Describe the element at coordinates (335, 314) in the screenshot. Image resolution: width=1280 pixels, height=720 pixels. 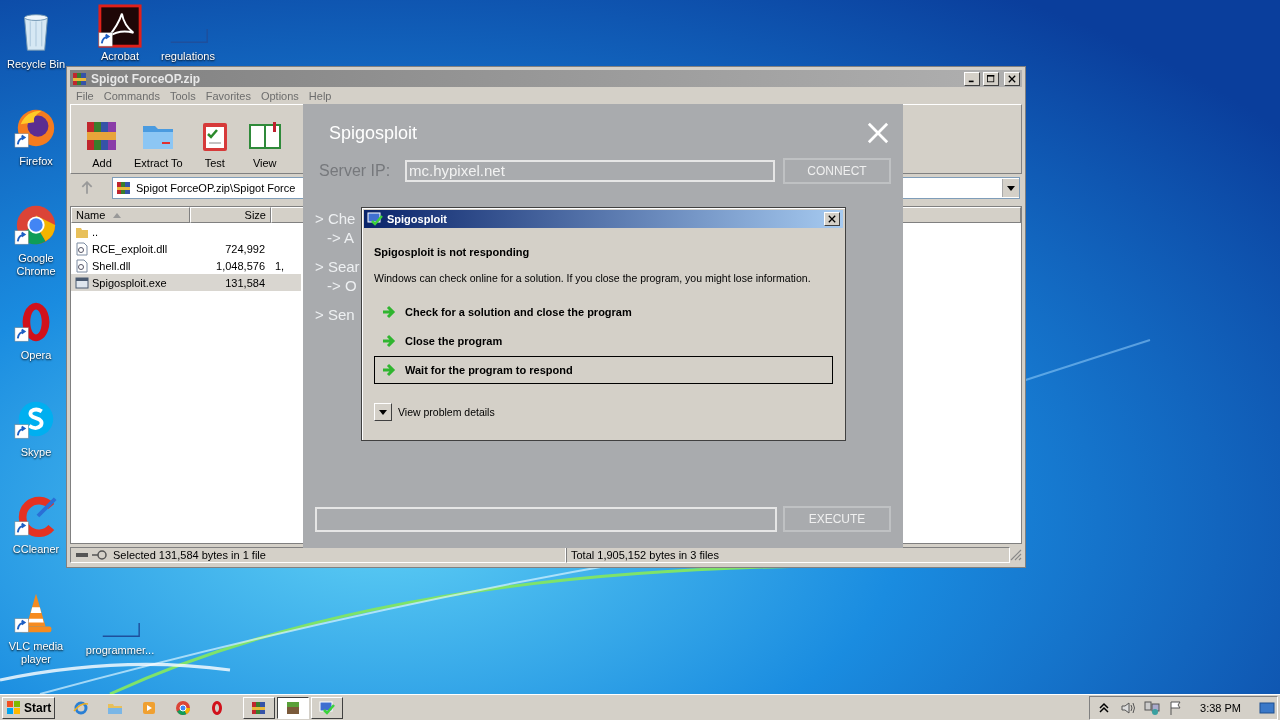
I see `log-line: > Sen` at that location.